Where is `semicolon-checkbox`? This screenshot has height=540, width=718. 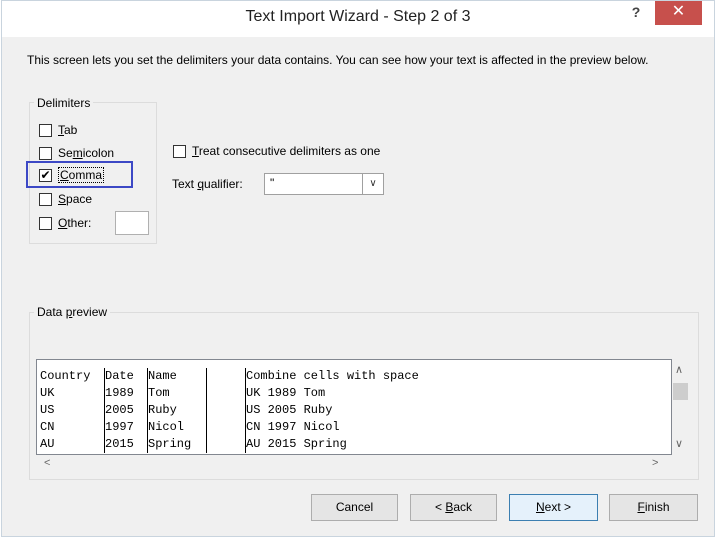 semicolon-checkbox is located at coordinates (45, 153).